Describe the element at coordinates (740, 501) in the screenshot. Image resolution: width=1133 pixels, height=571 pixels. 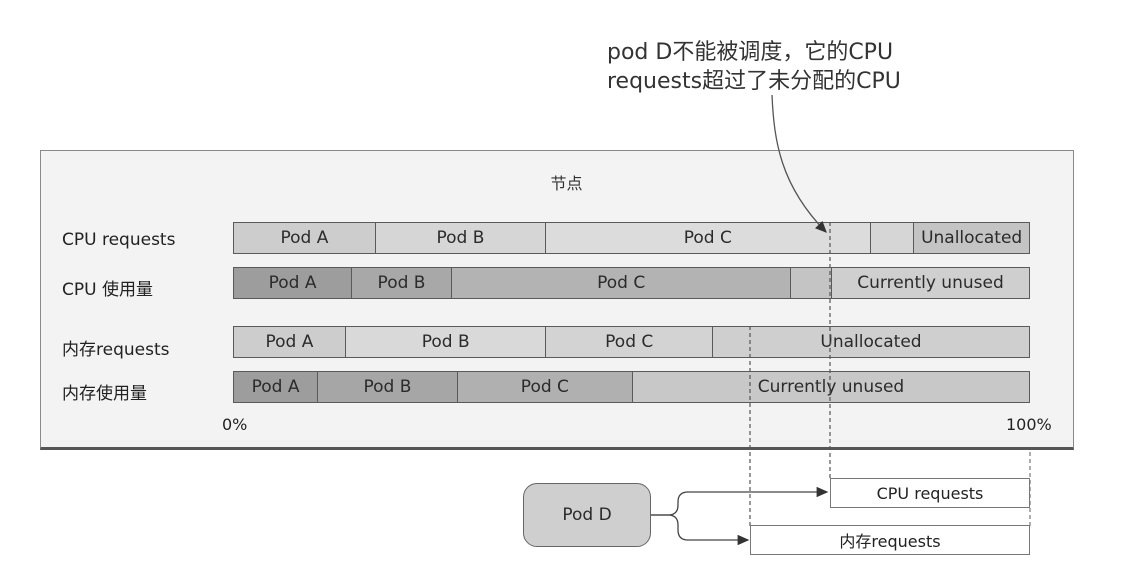
I see `pod-d-cpu-arrow` at that location.